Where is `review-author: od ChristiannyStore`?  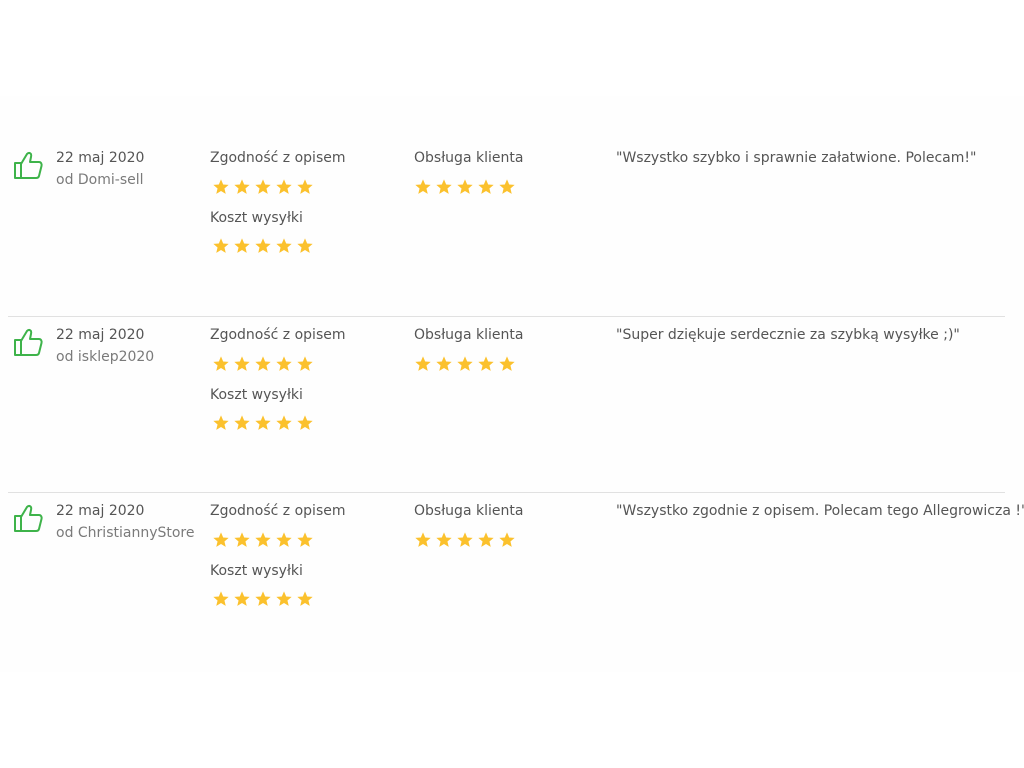 review-author: od ChristiannyStore is located at coordinates (125, 533).